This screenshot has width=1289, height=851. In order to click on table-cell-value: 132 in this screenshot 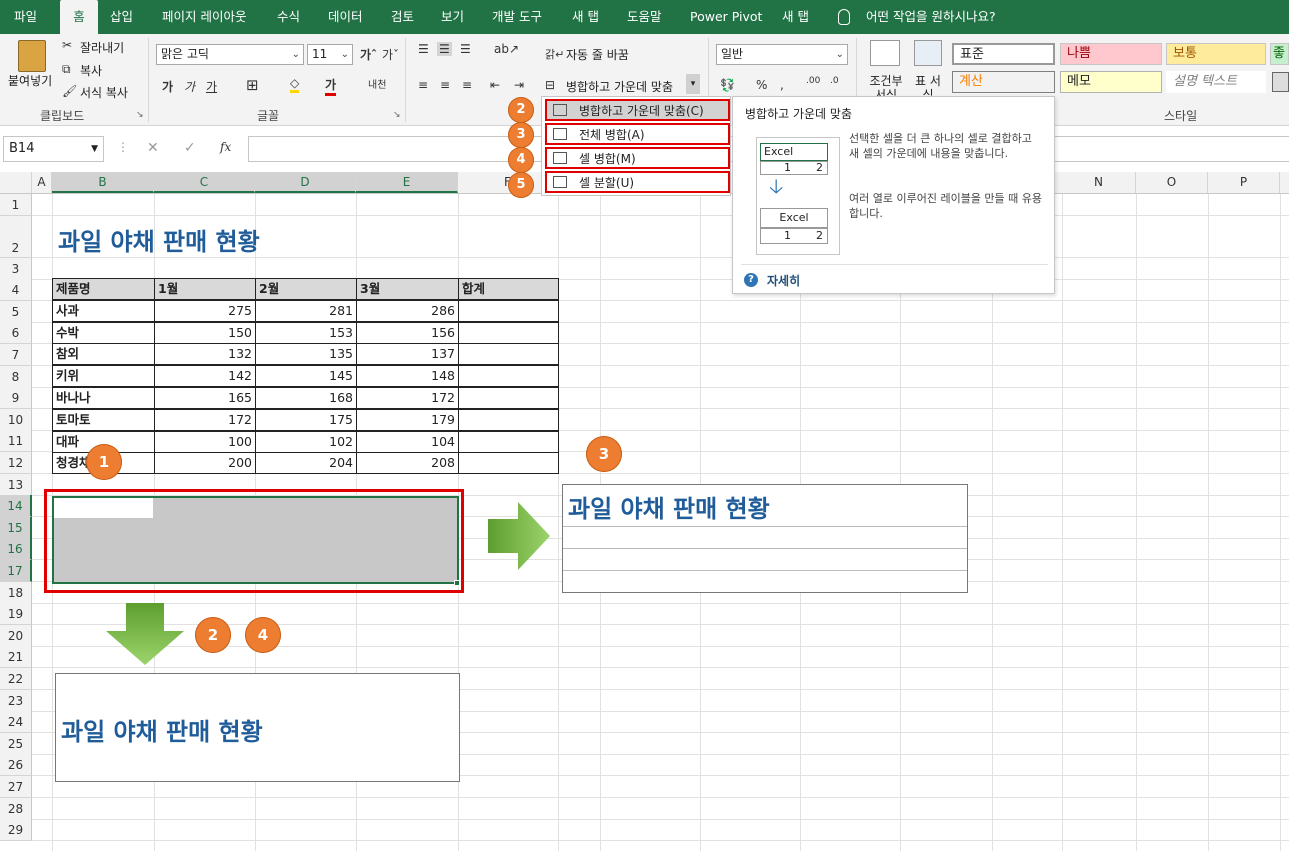, I will do `click(205, 354)`.